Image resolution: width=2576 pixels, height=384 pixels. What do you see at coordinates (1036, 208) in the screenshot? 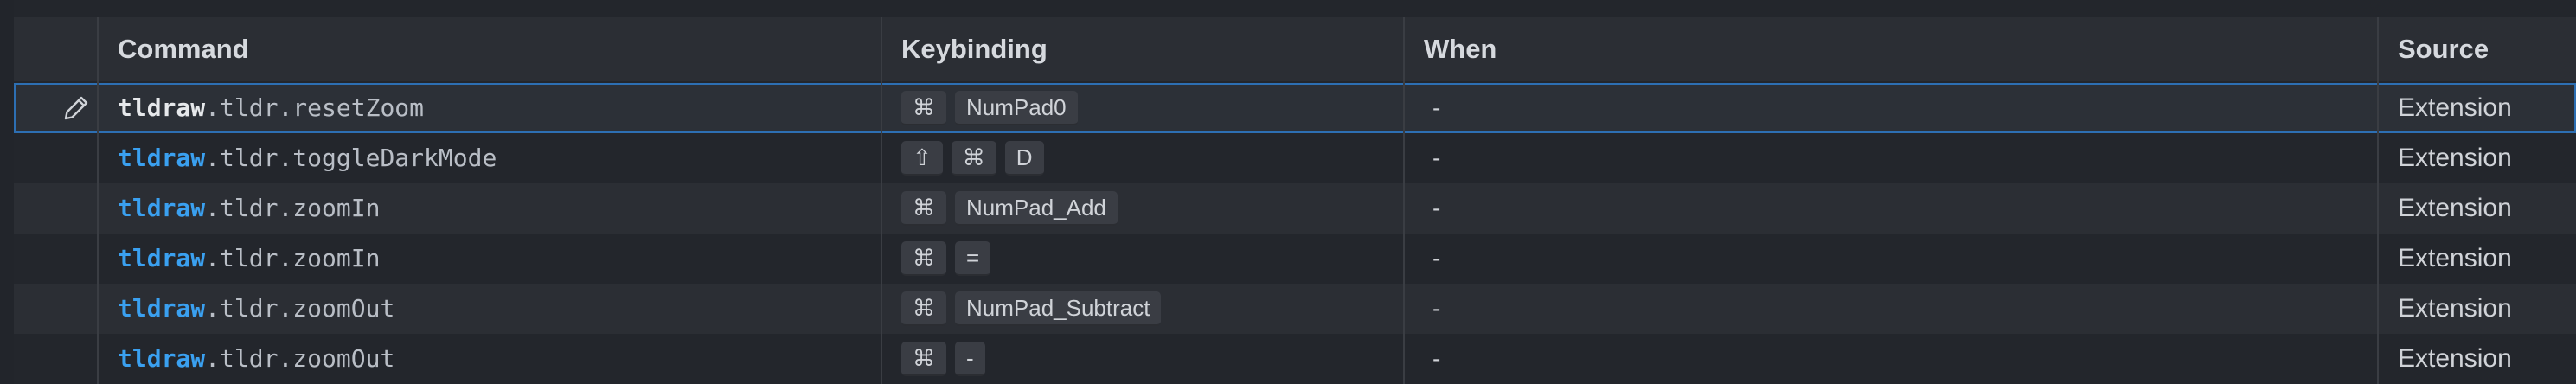
I see `key-cap: NumPad_Add` at bounding box center [1036, 208].